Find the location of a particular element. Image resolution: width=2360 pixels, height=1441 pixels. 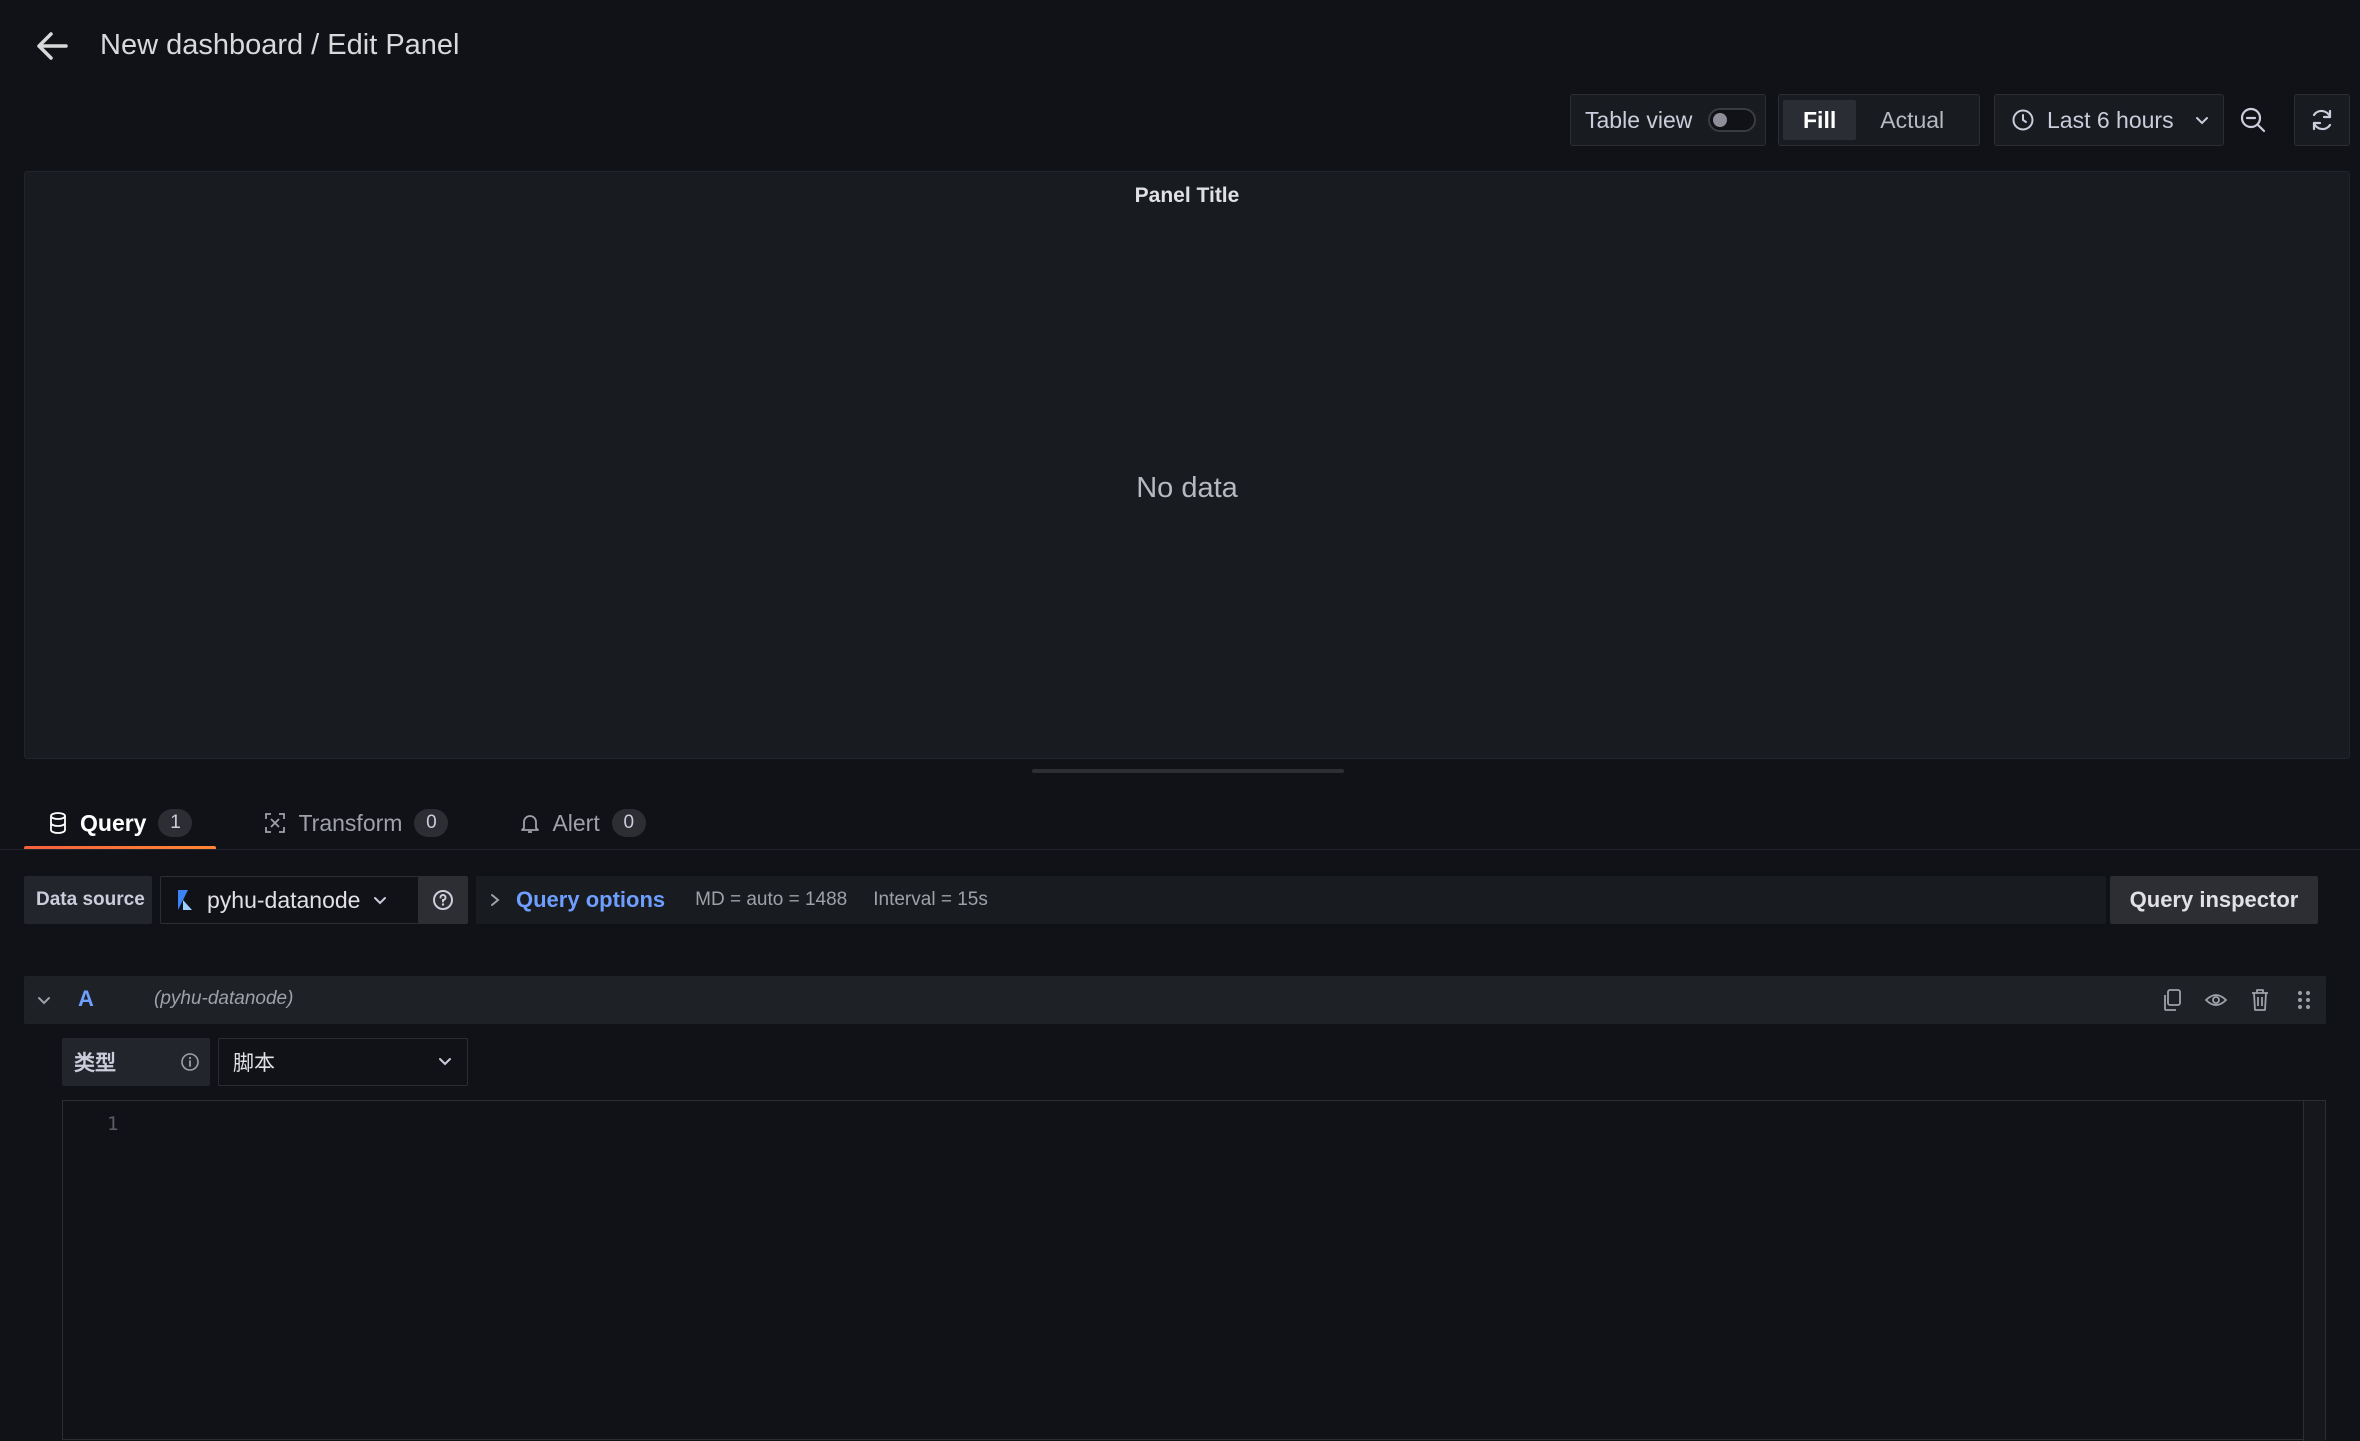

tabs-divider is located at coordinates (1180, 849).